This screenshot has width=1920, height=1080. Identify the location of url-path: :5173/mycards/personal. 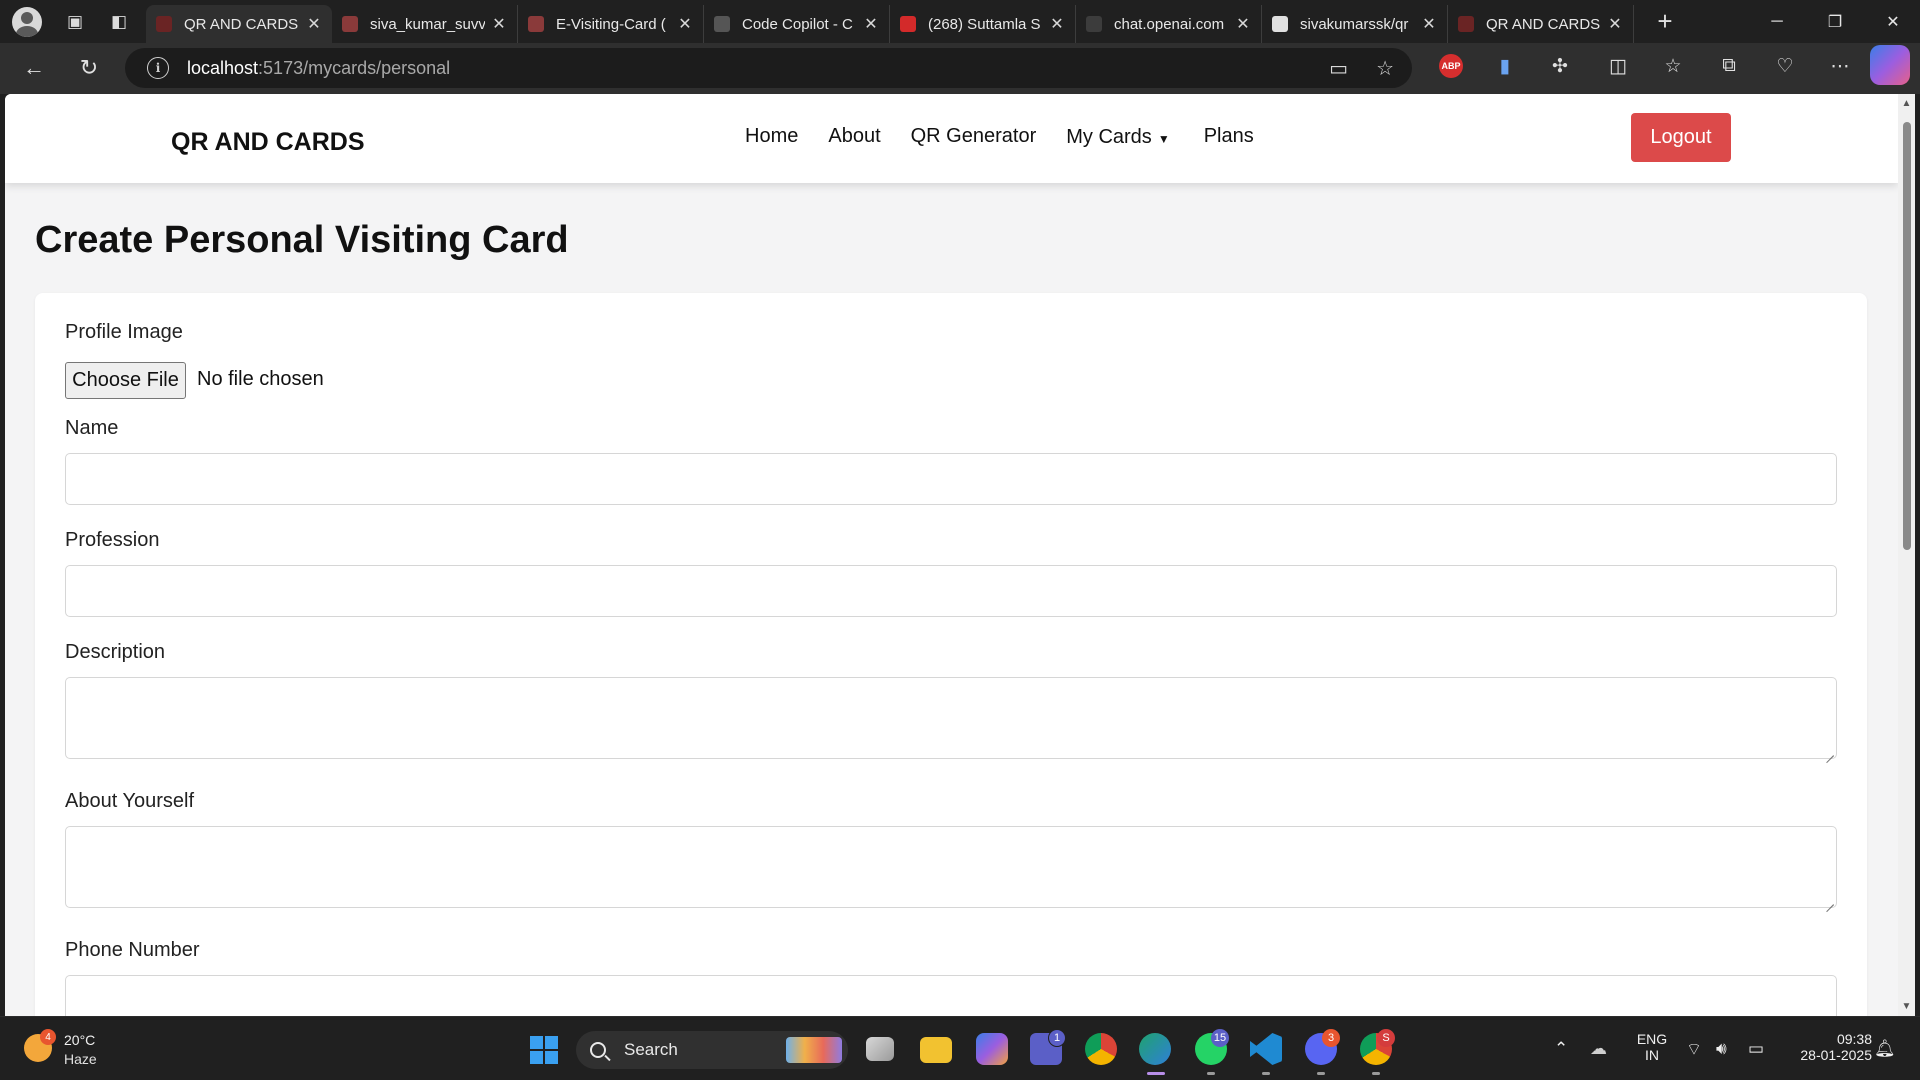
(354, 67).